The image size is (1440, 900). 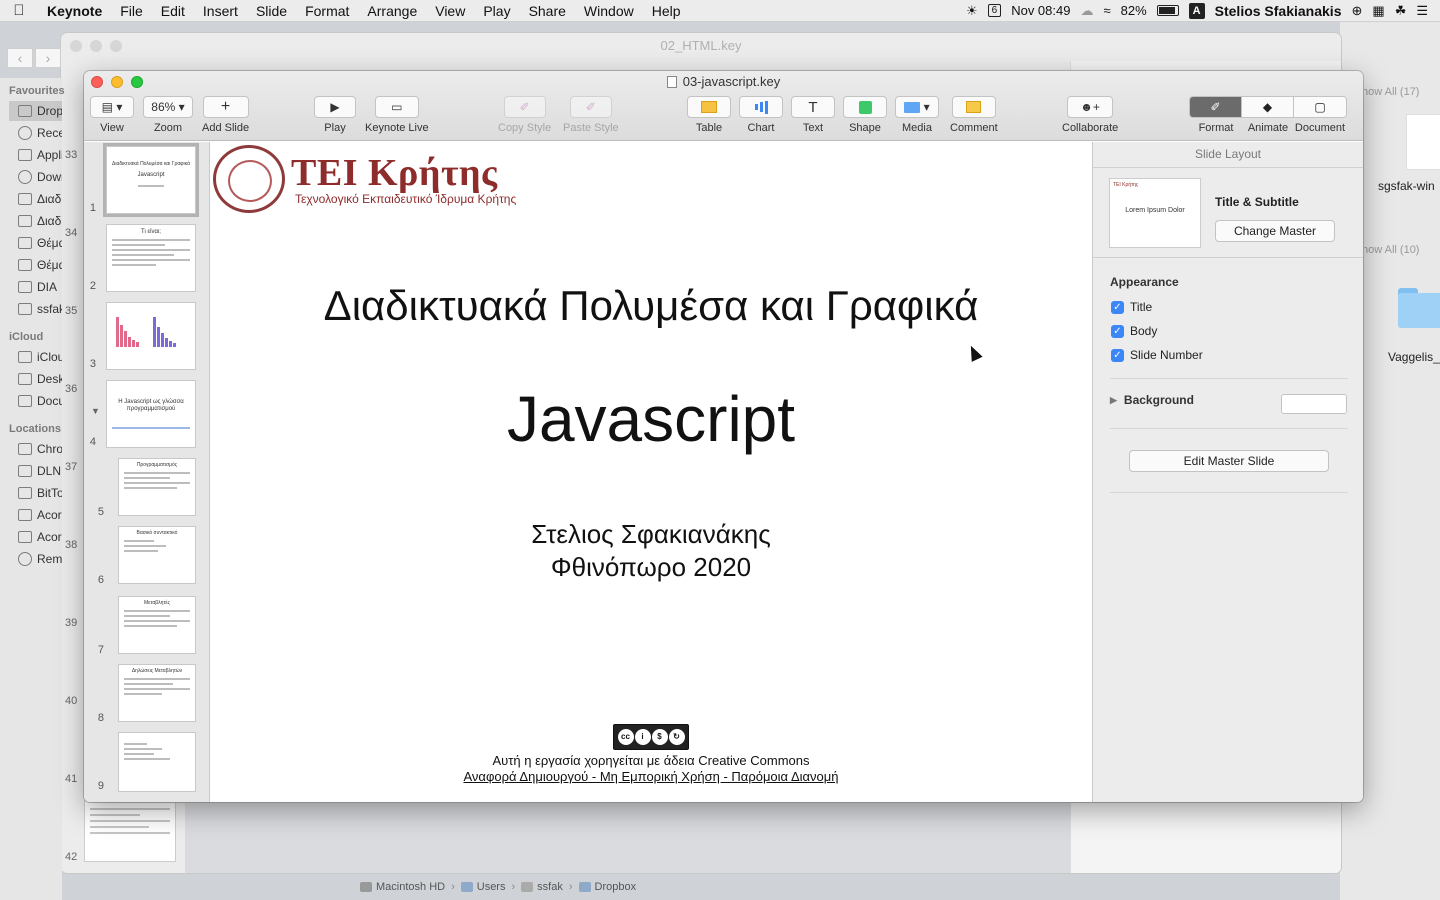 I want to click on paintbrush-icon: ✐, so click(x=1216, y=107).